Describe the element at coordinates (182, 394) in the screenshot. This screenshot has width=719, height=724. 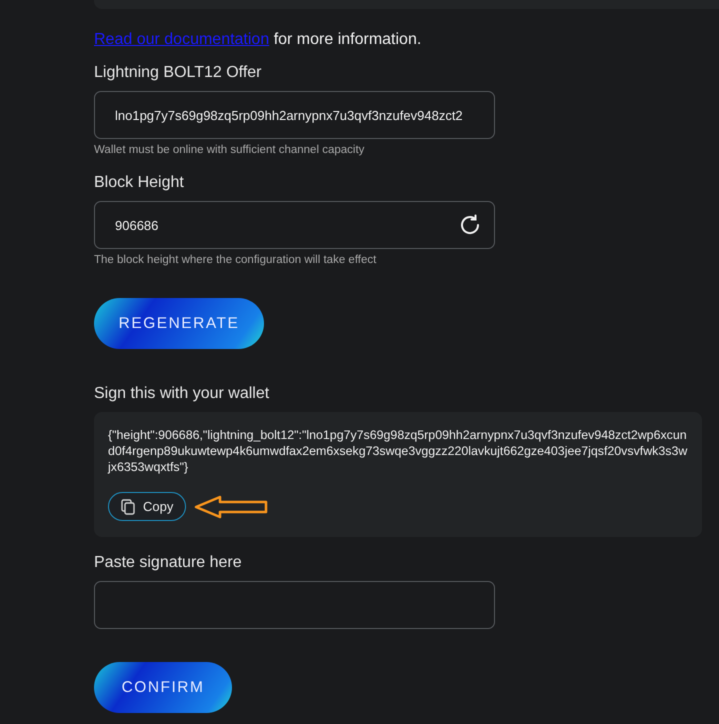
I see `section-label: Sign this with your wallet` at that location.